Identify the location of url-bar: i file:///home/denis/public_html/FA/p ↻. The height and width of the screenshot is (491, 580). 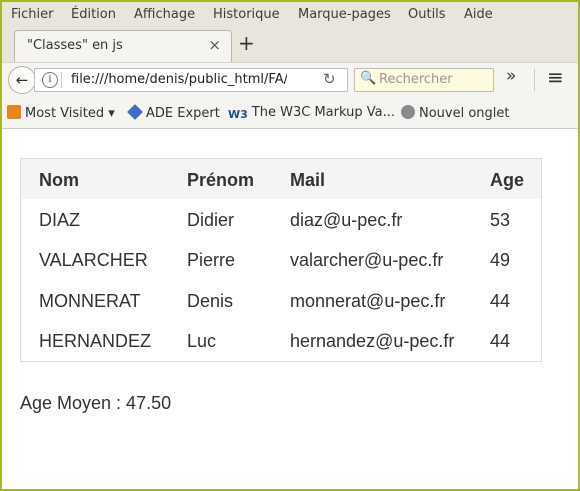
(191, 80).